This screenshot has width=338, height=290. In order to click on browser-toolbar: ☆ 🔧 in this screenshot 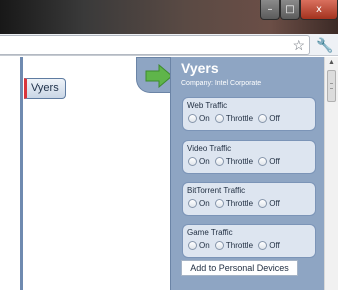, I will do `click(169, 45)`.